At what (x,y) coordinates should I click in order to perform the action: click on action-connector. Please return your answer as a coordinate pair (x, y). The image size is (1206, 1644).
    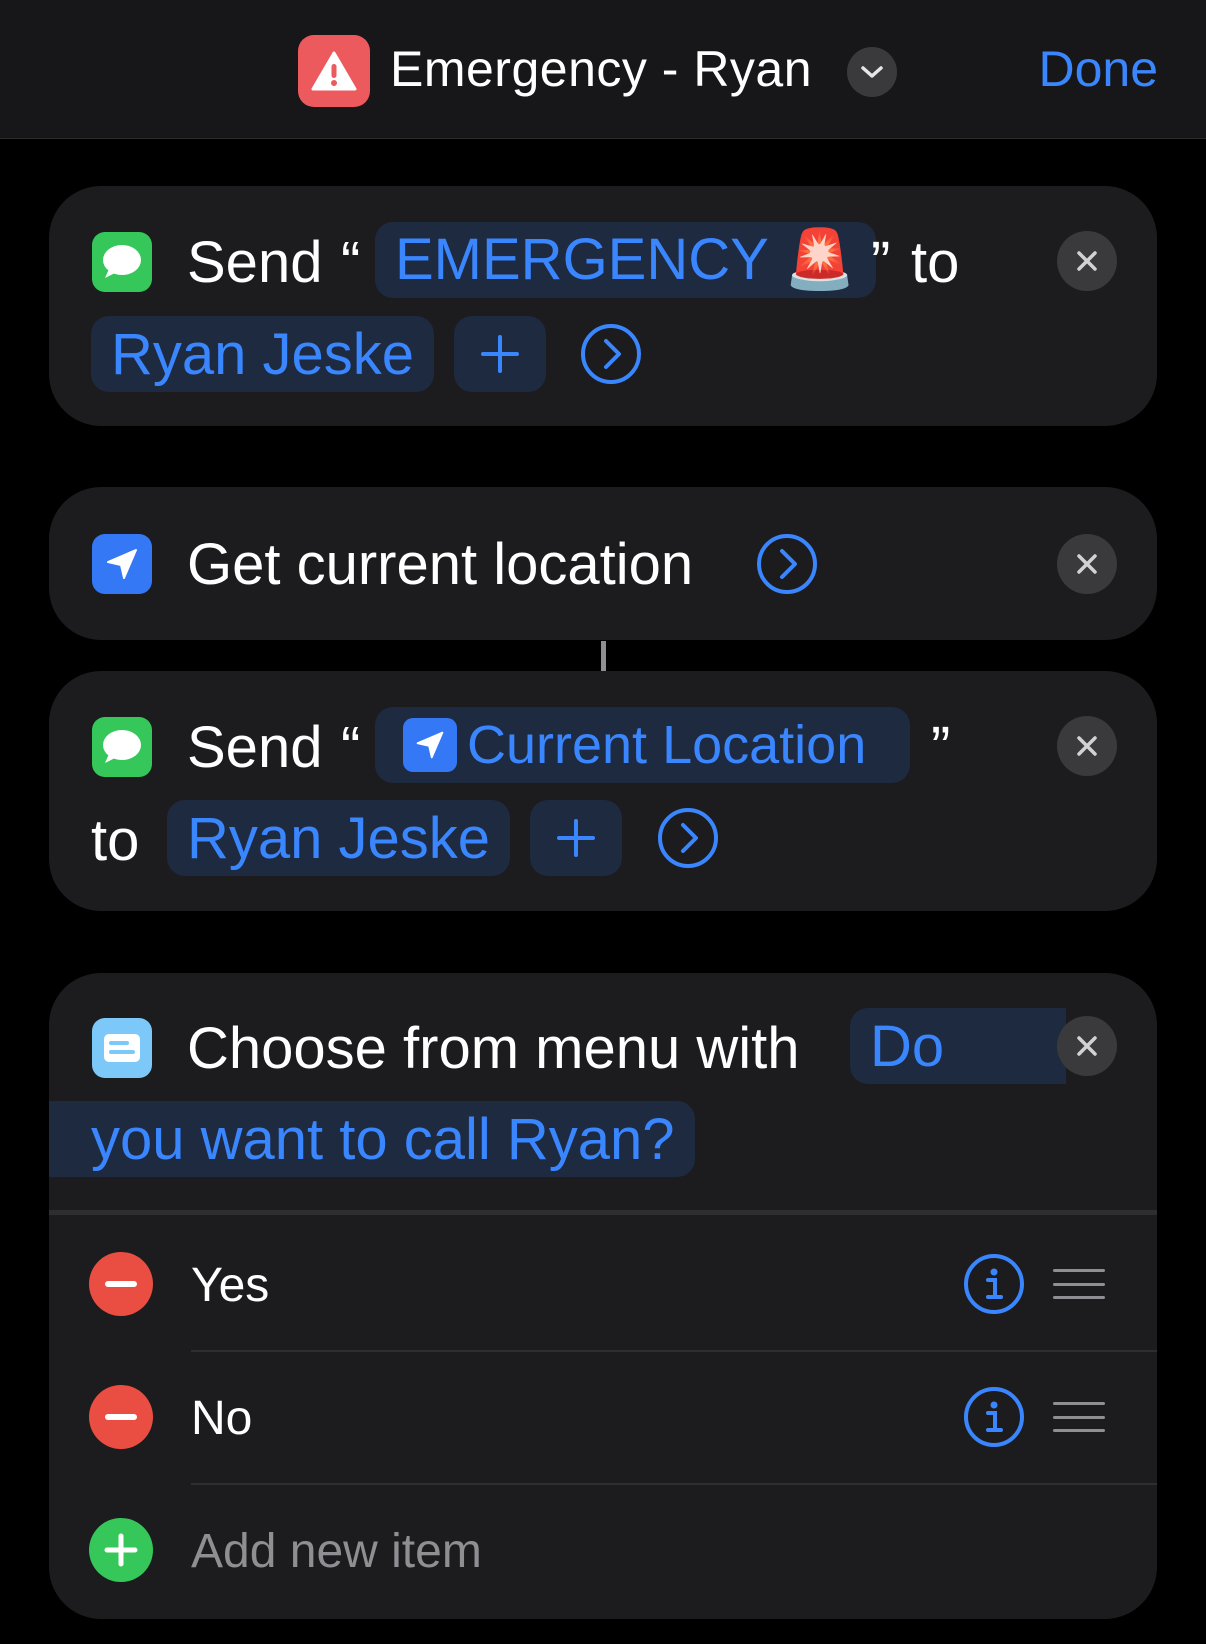
    Looking at the image, I should click on (603, 656).